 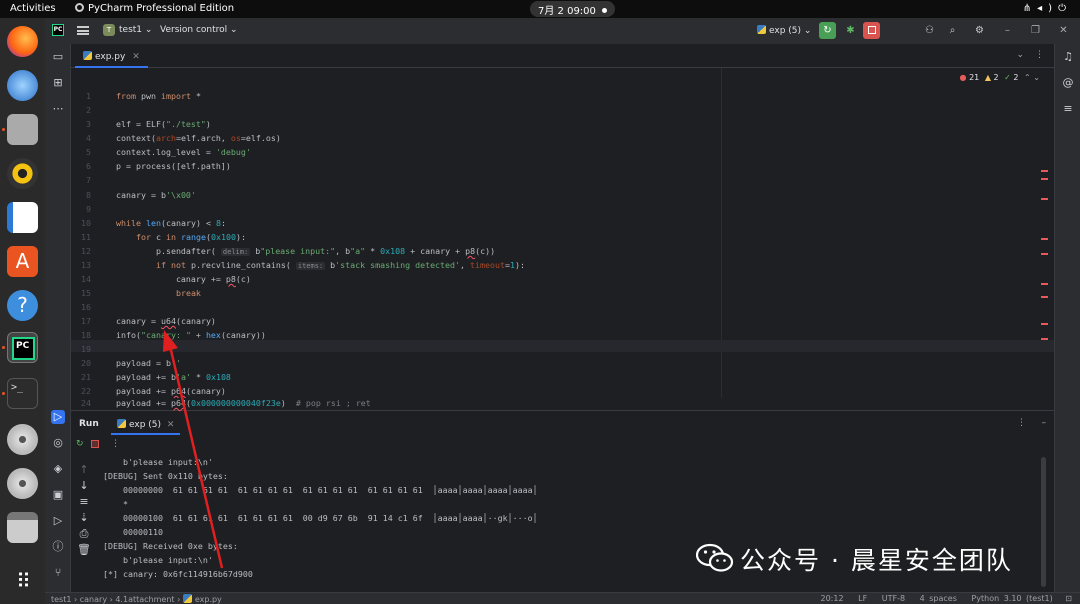 What do you see at coordinates (1068, 109) in the screenshot?
I see `database-icon: ≡` at bounding box center [1068, 109].